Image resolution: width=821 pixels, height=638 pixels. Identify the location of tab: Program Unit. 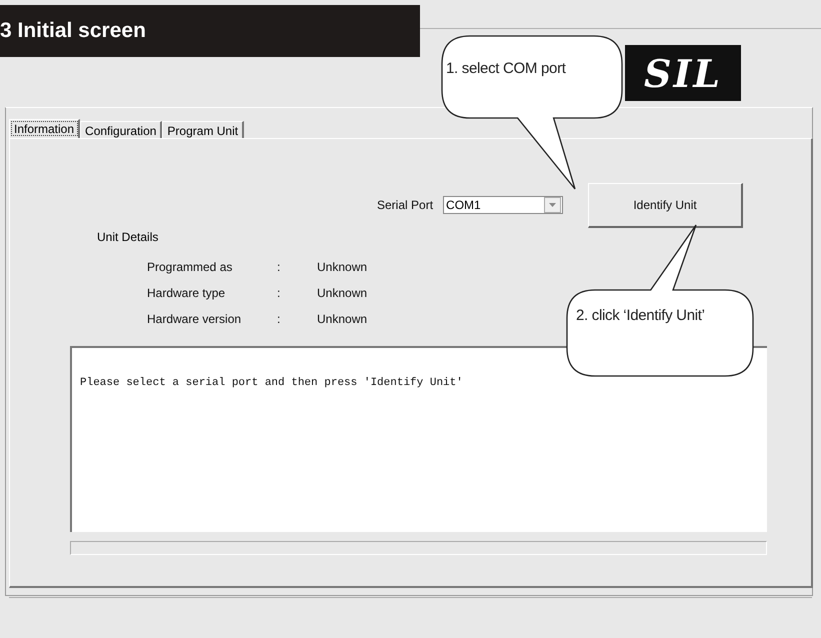
(203, 129).